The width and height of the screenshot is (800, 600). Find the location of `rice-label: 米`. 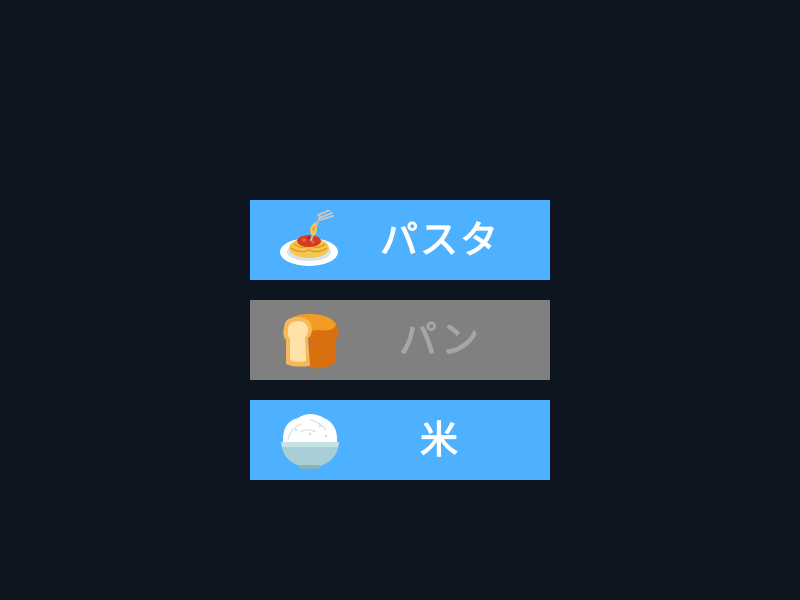

rice-label: 米 is located at coordinates (439, 440).